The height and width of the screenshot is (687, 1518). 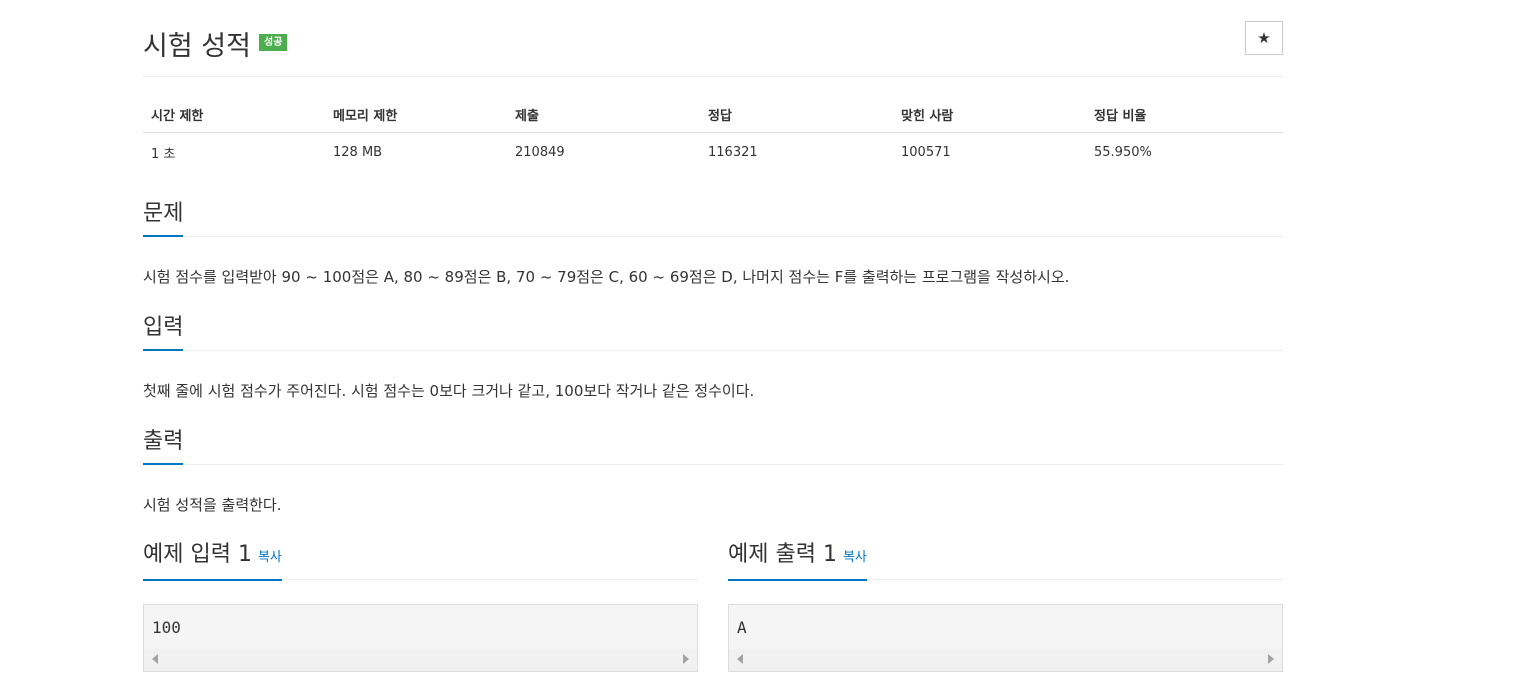 What do you see at coordinates (713, 446) in the screenshot?
I see `output-section-header: 출력` at bounding box center [713, 446].